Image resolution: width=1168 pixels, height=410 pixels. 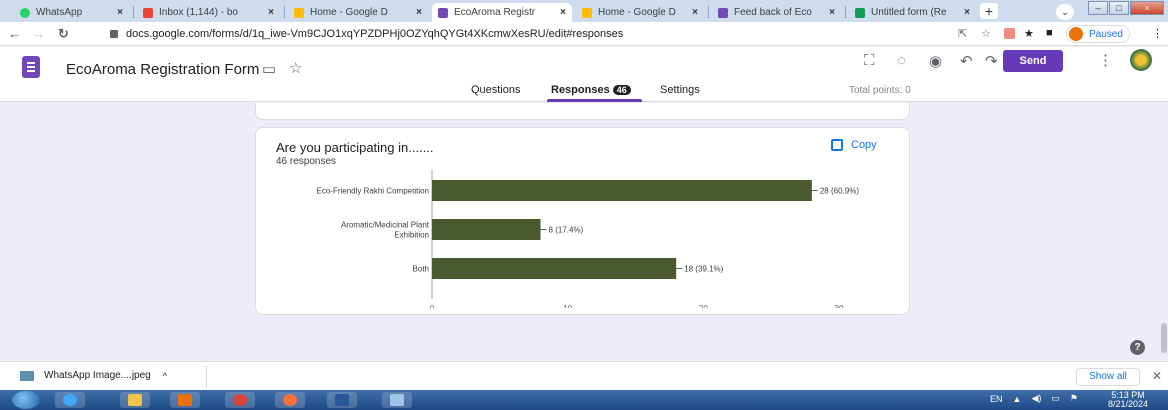 What do you see at coordinates (996, 399) in the screenshot?
I see `language-indicator: EN` at bounding box center [996, 399].